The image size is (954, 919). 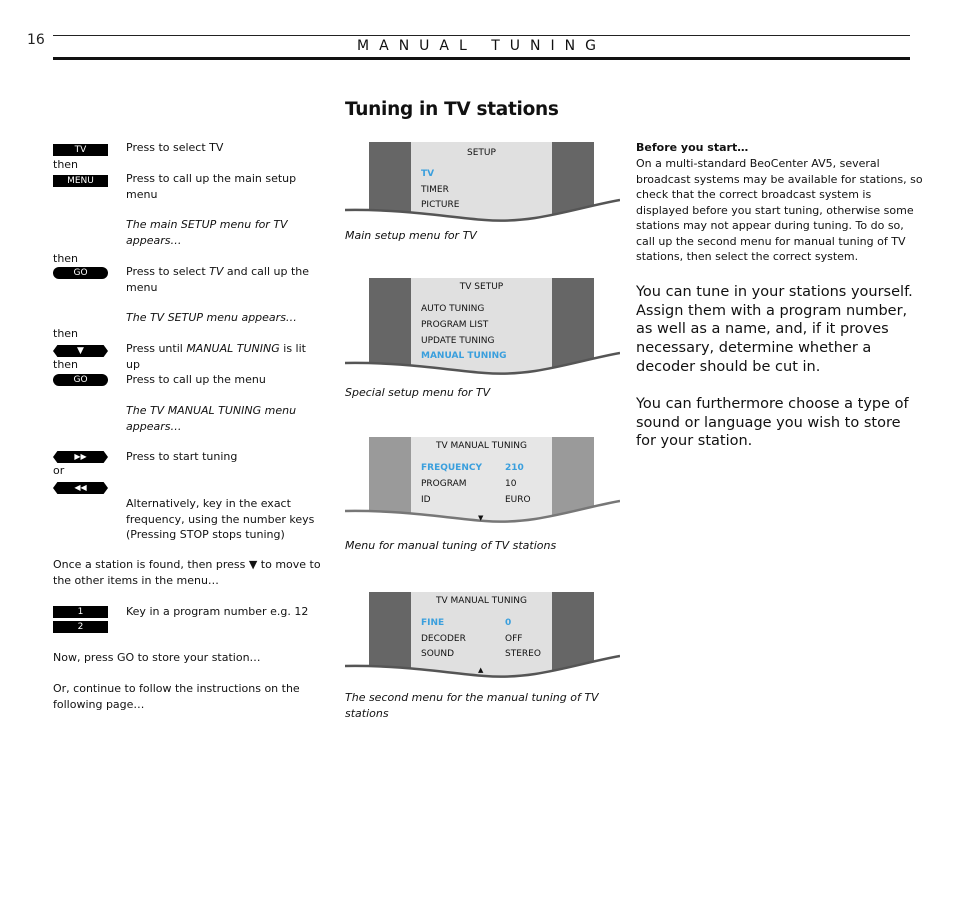 I want to click on rewind-button: ◀◀, so click(x=80, y=488).